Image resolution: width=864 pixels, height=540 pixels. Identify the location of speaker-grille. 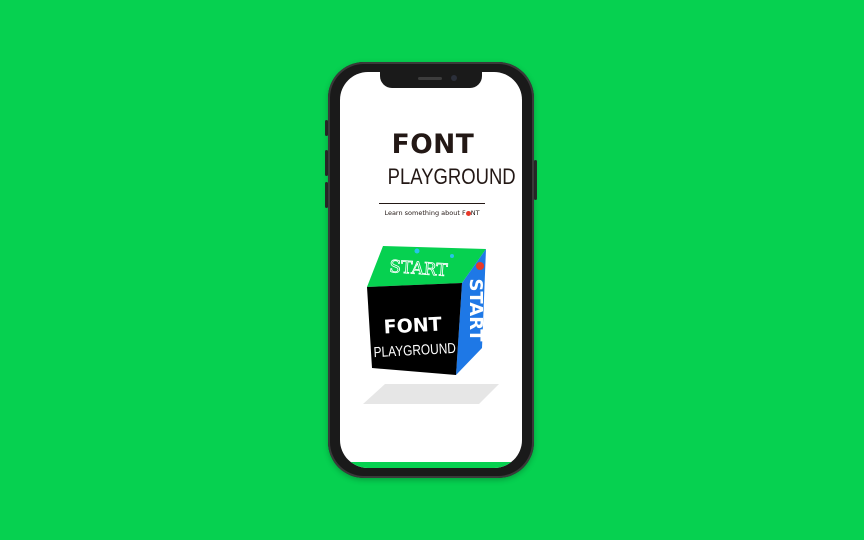
(430, 78).